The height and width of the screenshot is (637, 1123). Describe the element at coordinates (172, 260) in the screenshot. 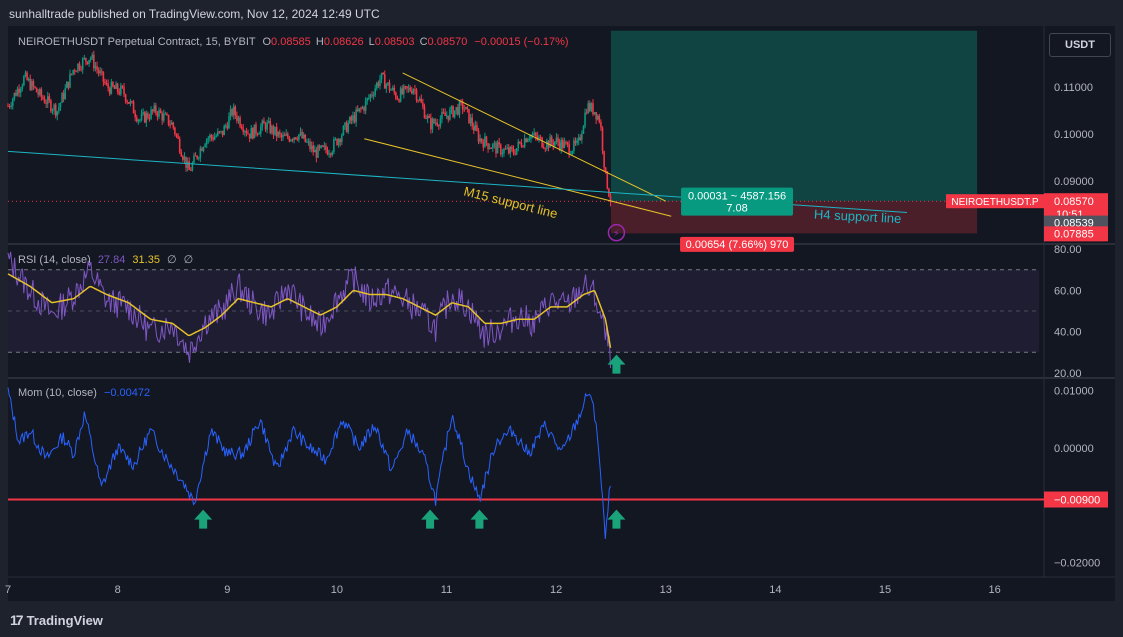

I see `rsi-empty-1: ∅` at that location.